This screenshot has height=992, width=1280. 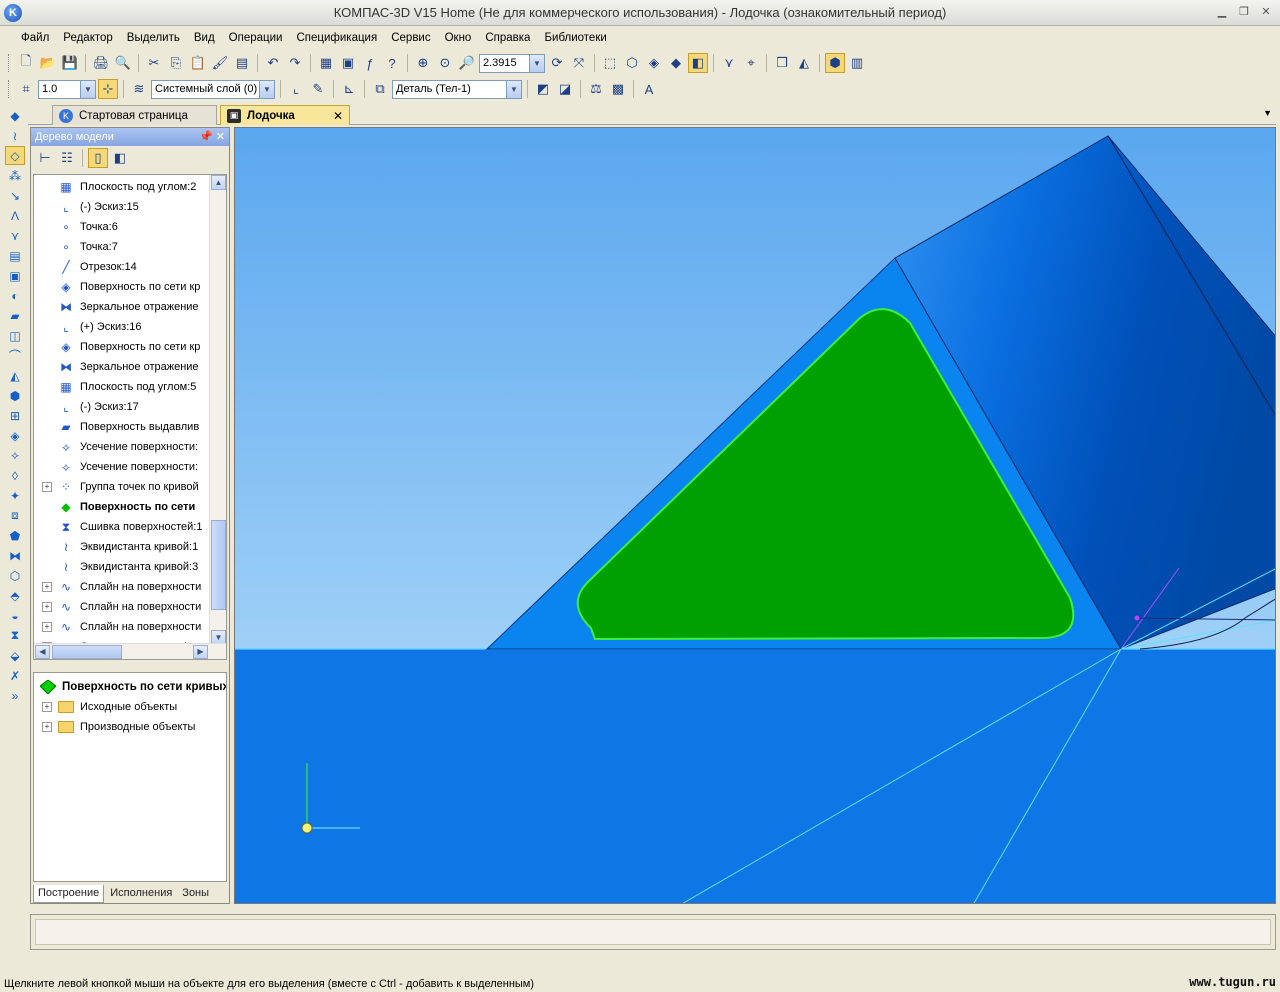 I want to click on undo-icon: ↶, so click(x=273, y=63).